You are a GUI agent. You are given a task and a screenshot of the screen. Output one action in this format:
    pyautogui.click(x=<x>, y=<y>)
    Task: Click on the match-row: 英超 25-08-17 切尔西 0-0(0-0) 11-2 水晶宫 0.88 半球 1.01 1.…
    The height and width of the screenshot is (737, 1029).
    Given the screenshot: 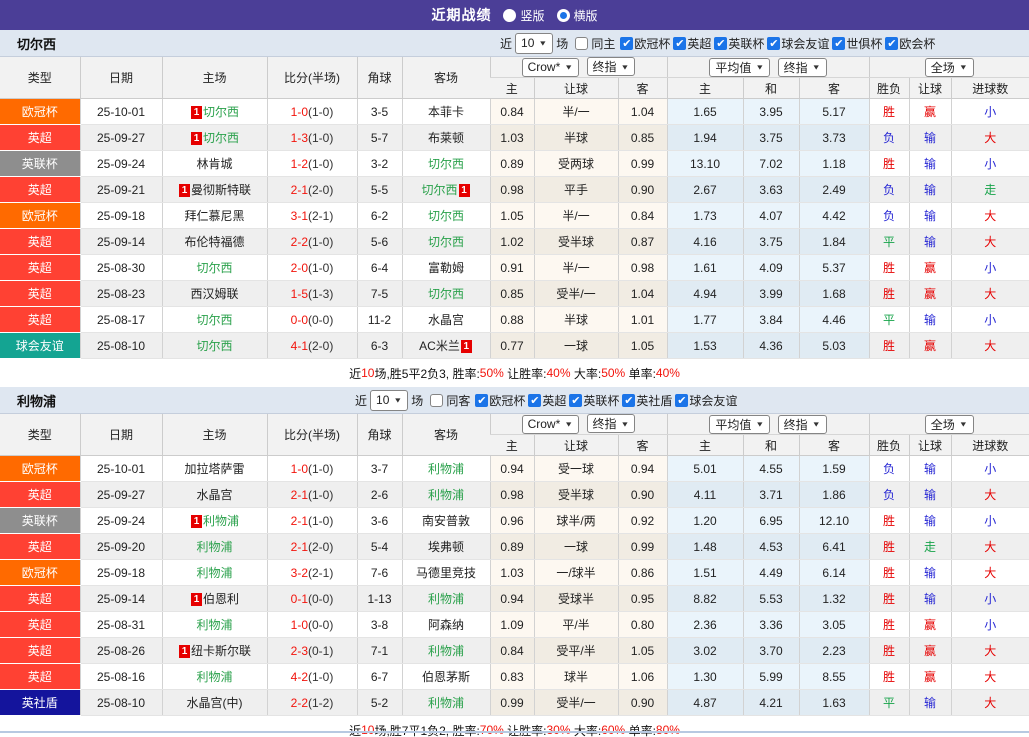 What is the action you would take?
    pyautogui.click(x=514, y=319)
    